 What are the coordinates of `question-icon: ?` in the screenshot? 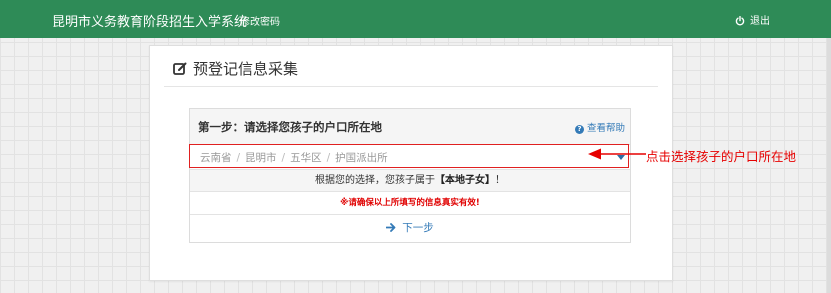 It's located at (579, 129).